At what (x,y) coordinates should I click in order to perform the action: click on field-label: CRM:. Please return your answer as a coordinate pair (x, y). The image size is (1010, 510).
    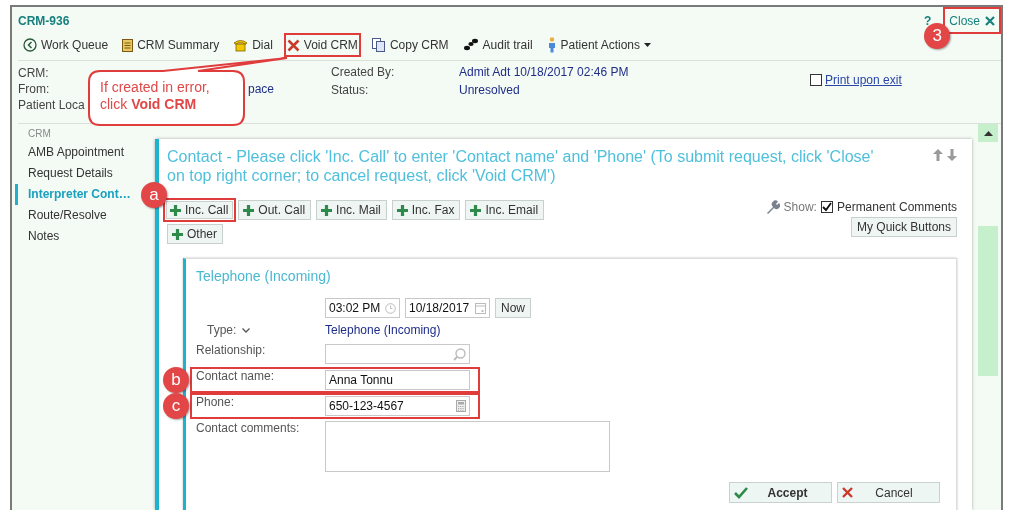
    Looking at the image, I should click on (33, 73).